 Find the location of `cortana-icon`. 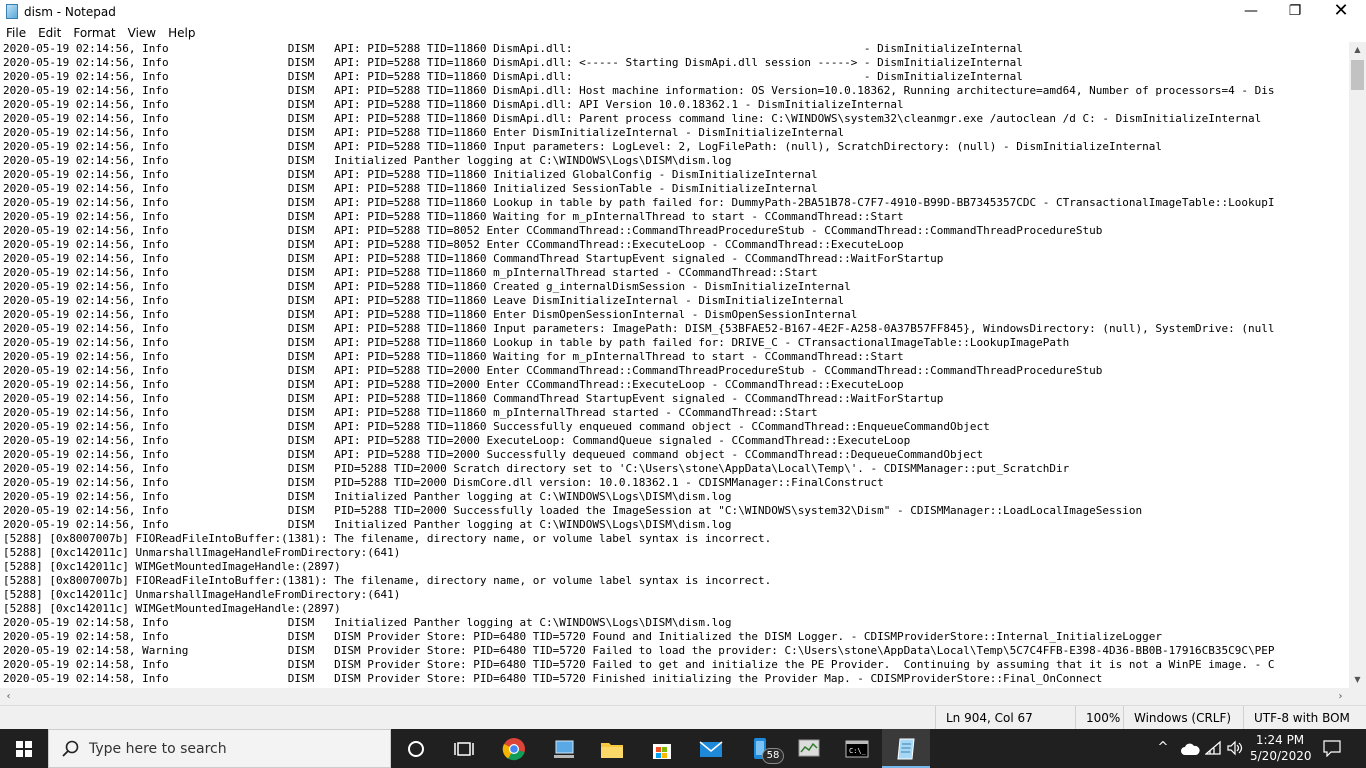

cortana-icon is located at coordinates (416, 749).